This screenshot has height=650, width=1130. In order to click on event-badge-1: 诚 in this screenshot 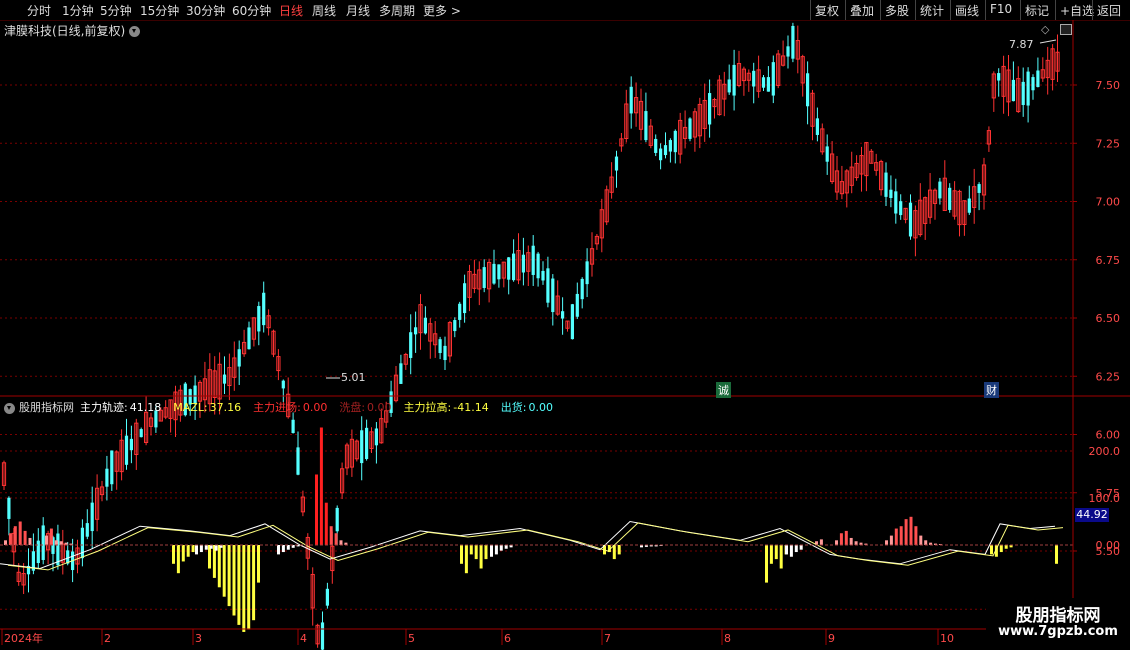, I will do `click(723, 390)`.